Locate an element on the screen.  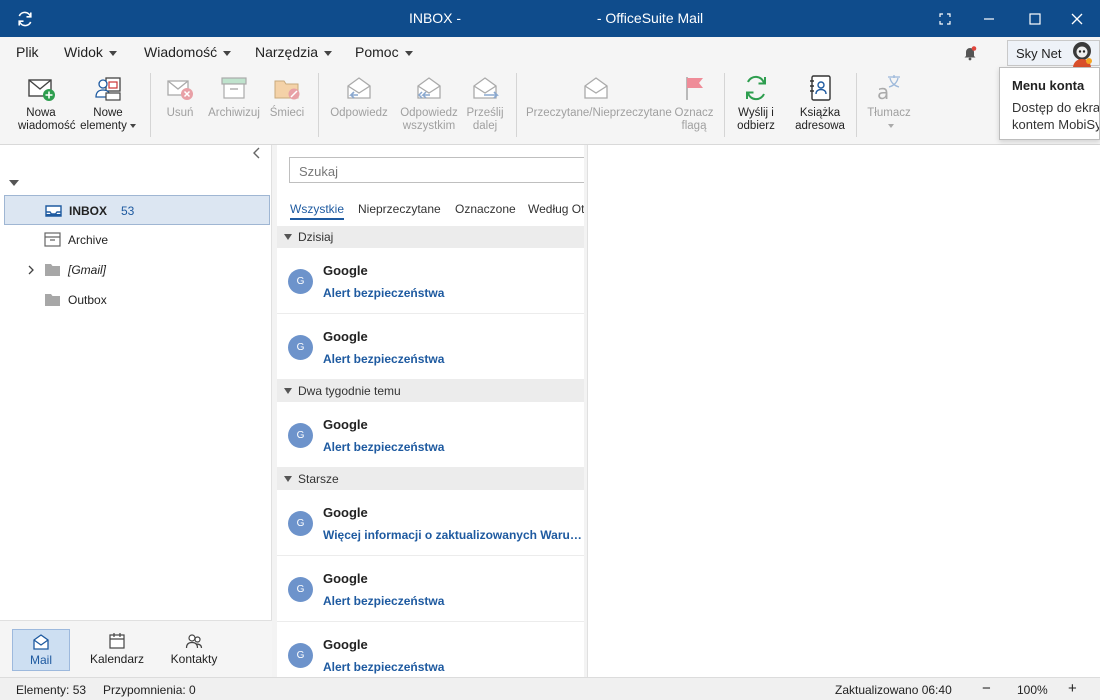
flag-button: Oznacz flagą is located at coordinates (694, 103).